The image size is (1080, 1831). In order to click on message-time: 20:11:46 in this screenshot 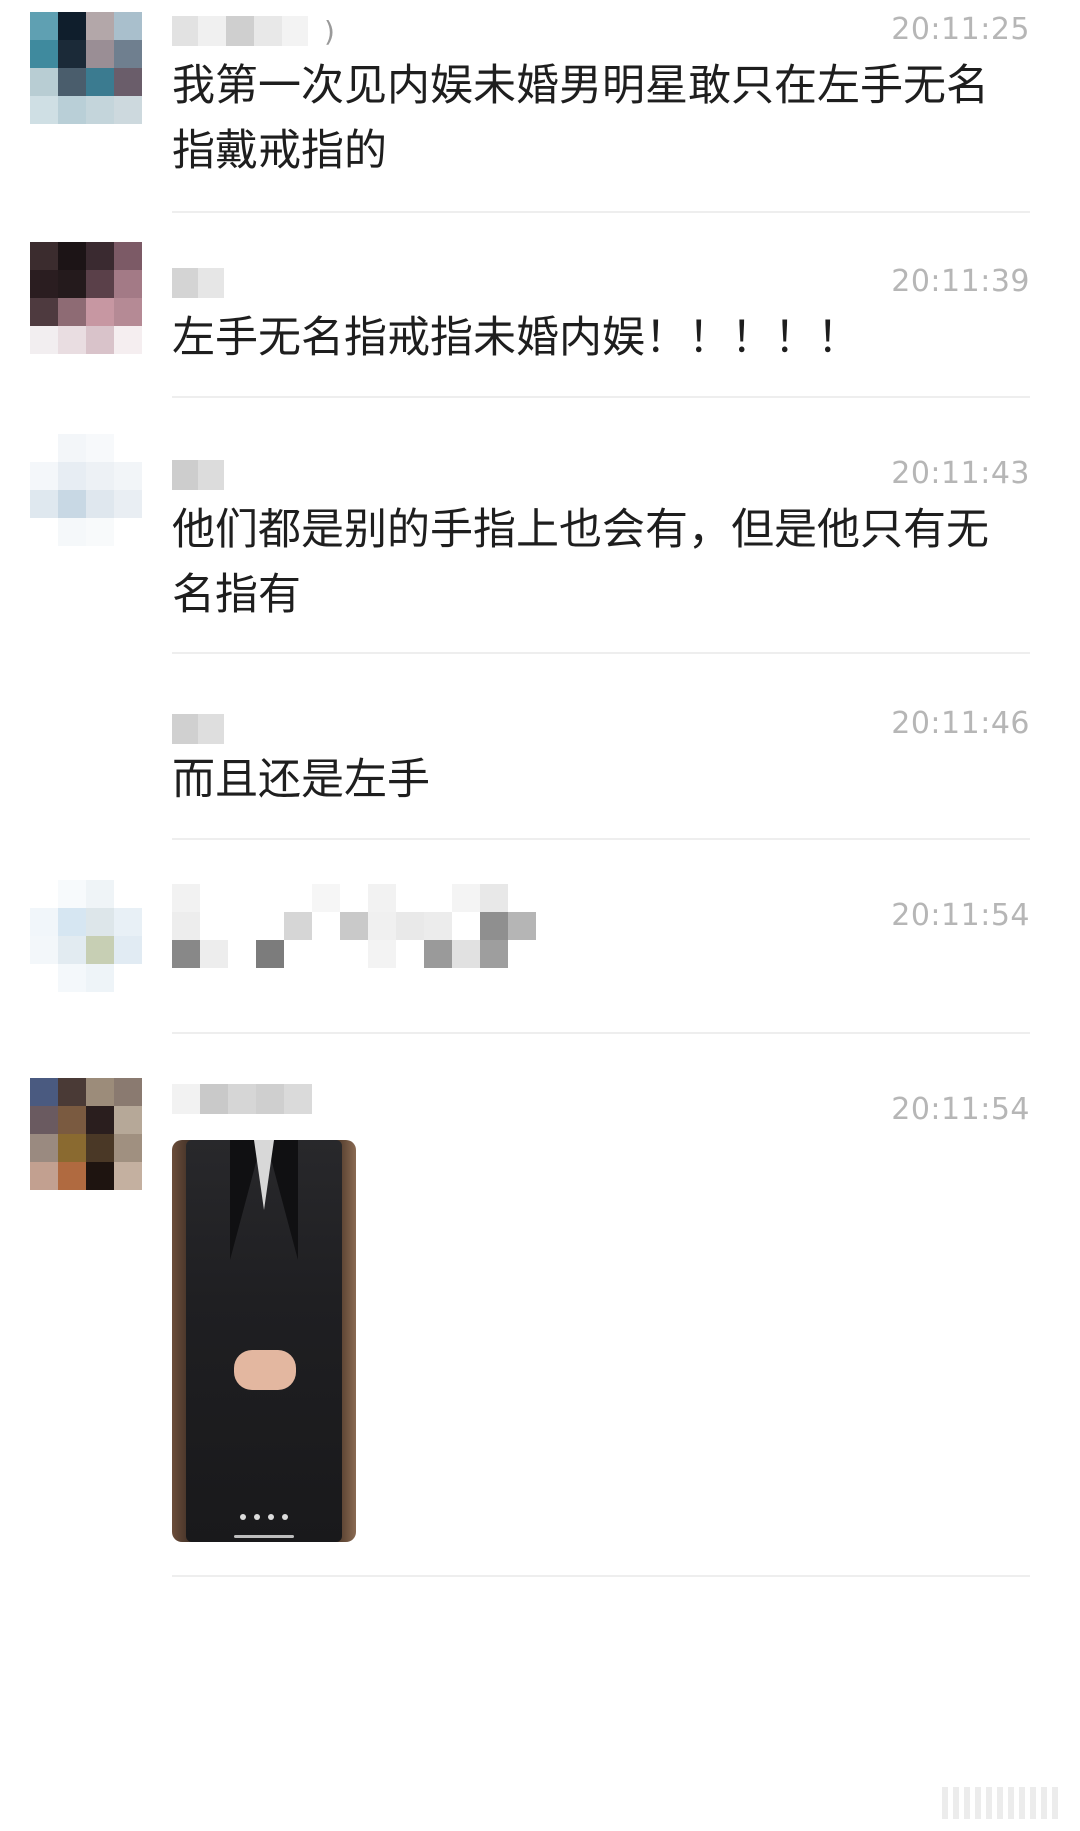, I will do `click(960, 723)`.